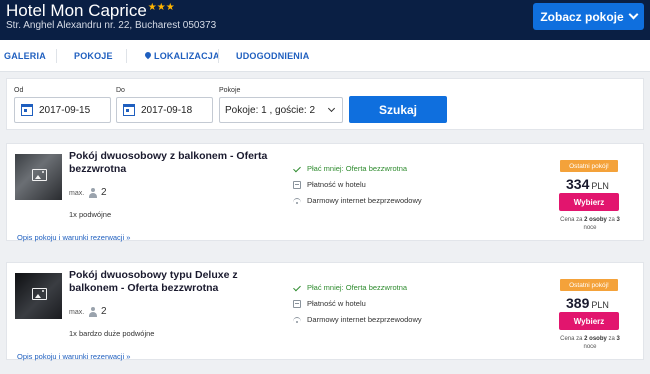 The image size is (650, 374). What do you see at coordinates (19, 90) in the screenshot?
I see `from-date-label: Od` at bounding box center [19, 90].